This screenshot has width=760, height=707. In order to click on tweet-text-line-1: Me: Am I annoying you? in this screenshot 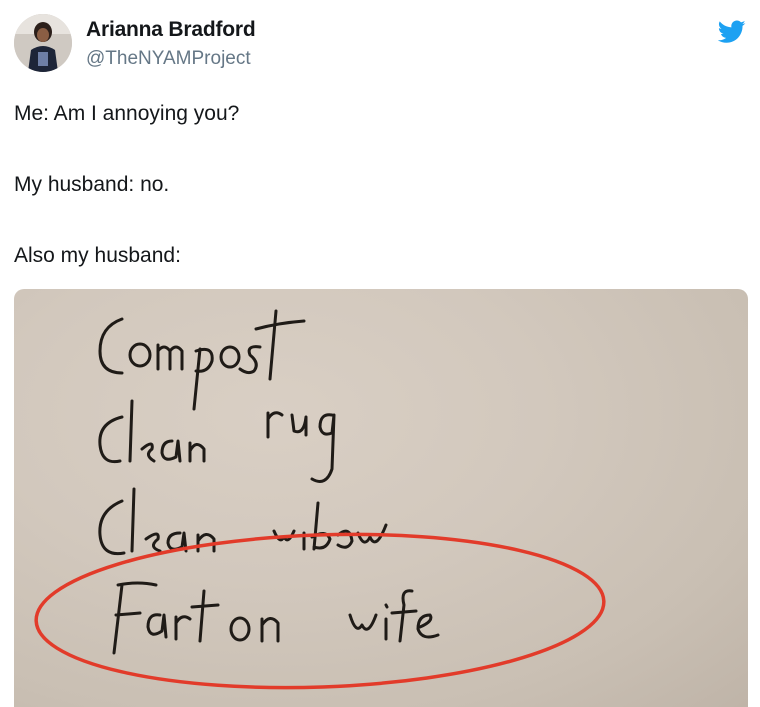, I will do `click(127, 113)`.